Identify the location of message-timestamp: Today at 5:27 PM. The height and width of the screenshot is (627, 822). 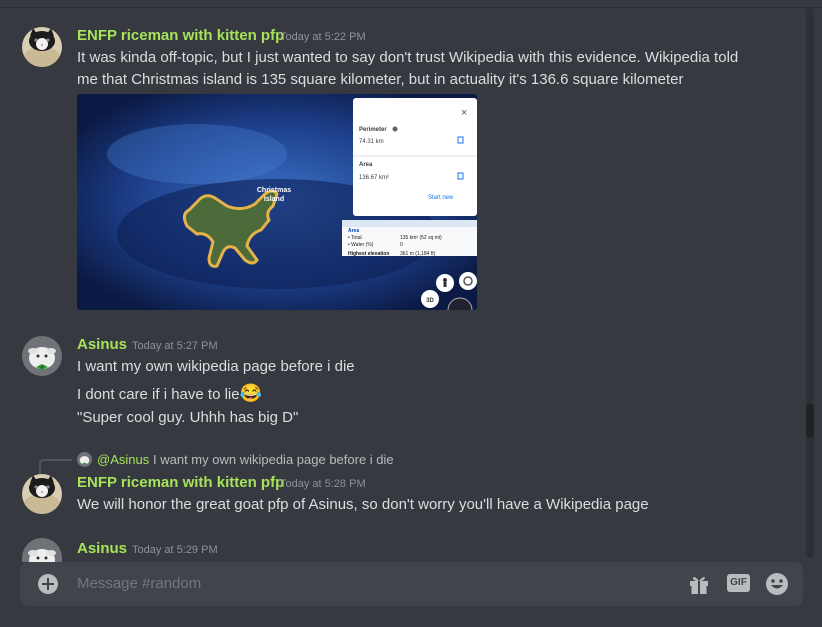
(175, 346).